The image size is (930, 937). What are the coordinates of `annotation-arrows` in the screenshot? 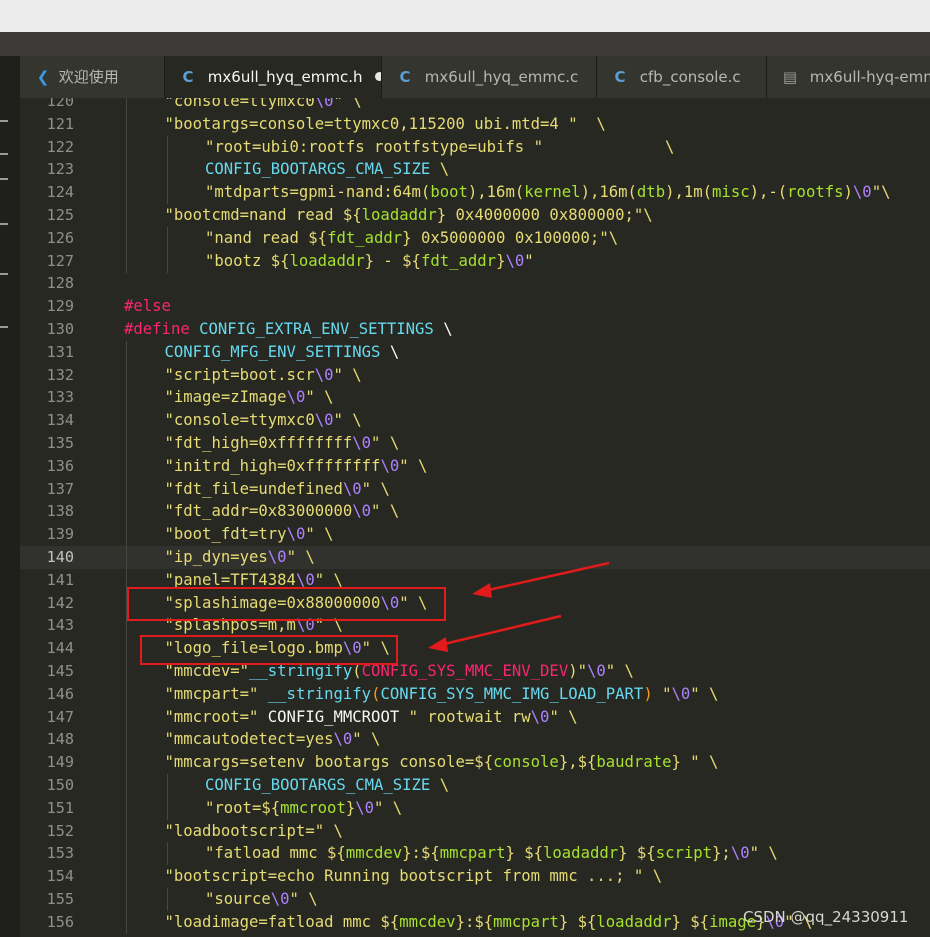 It's located at (519, 606).